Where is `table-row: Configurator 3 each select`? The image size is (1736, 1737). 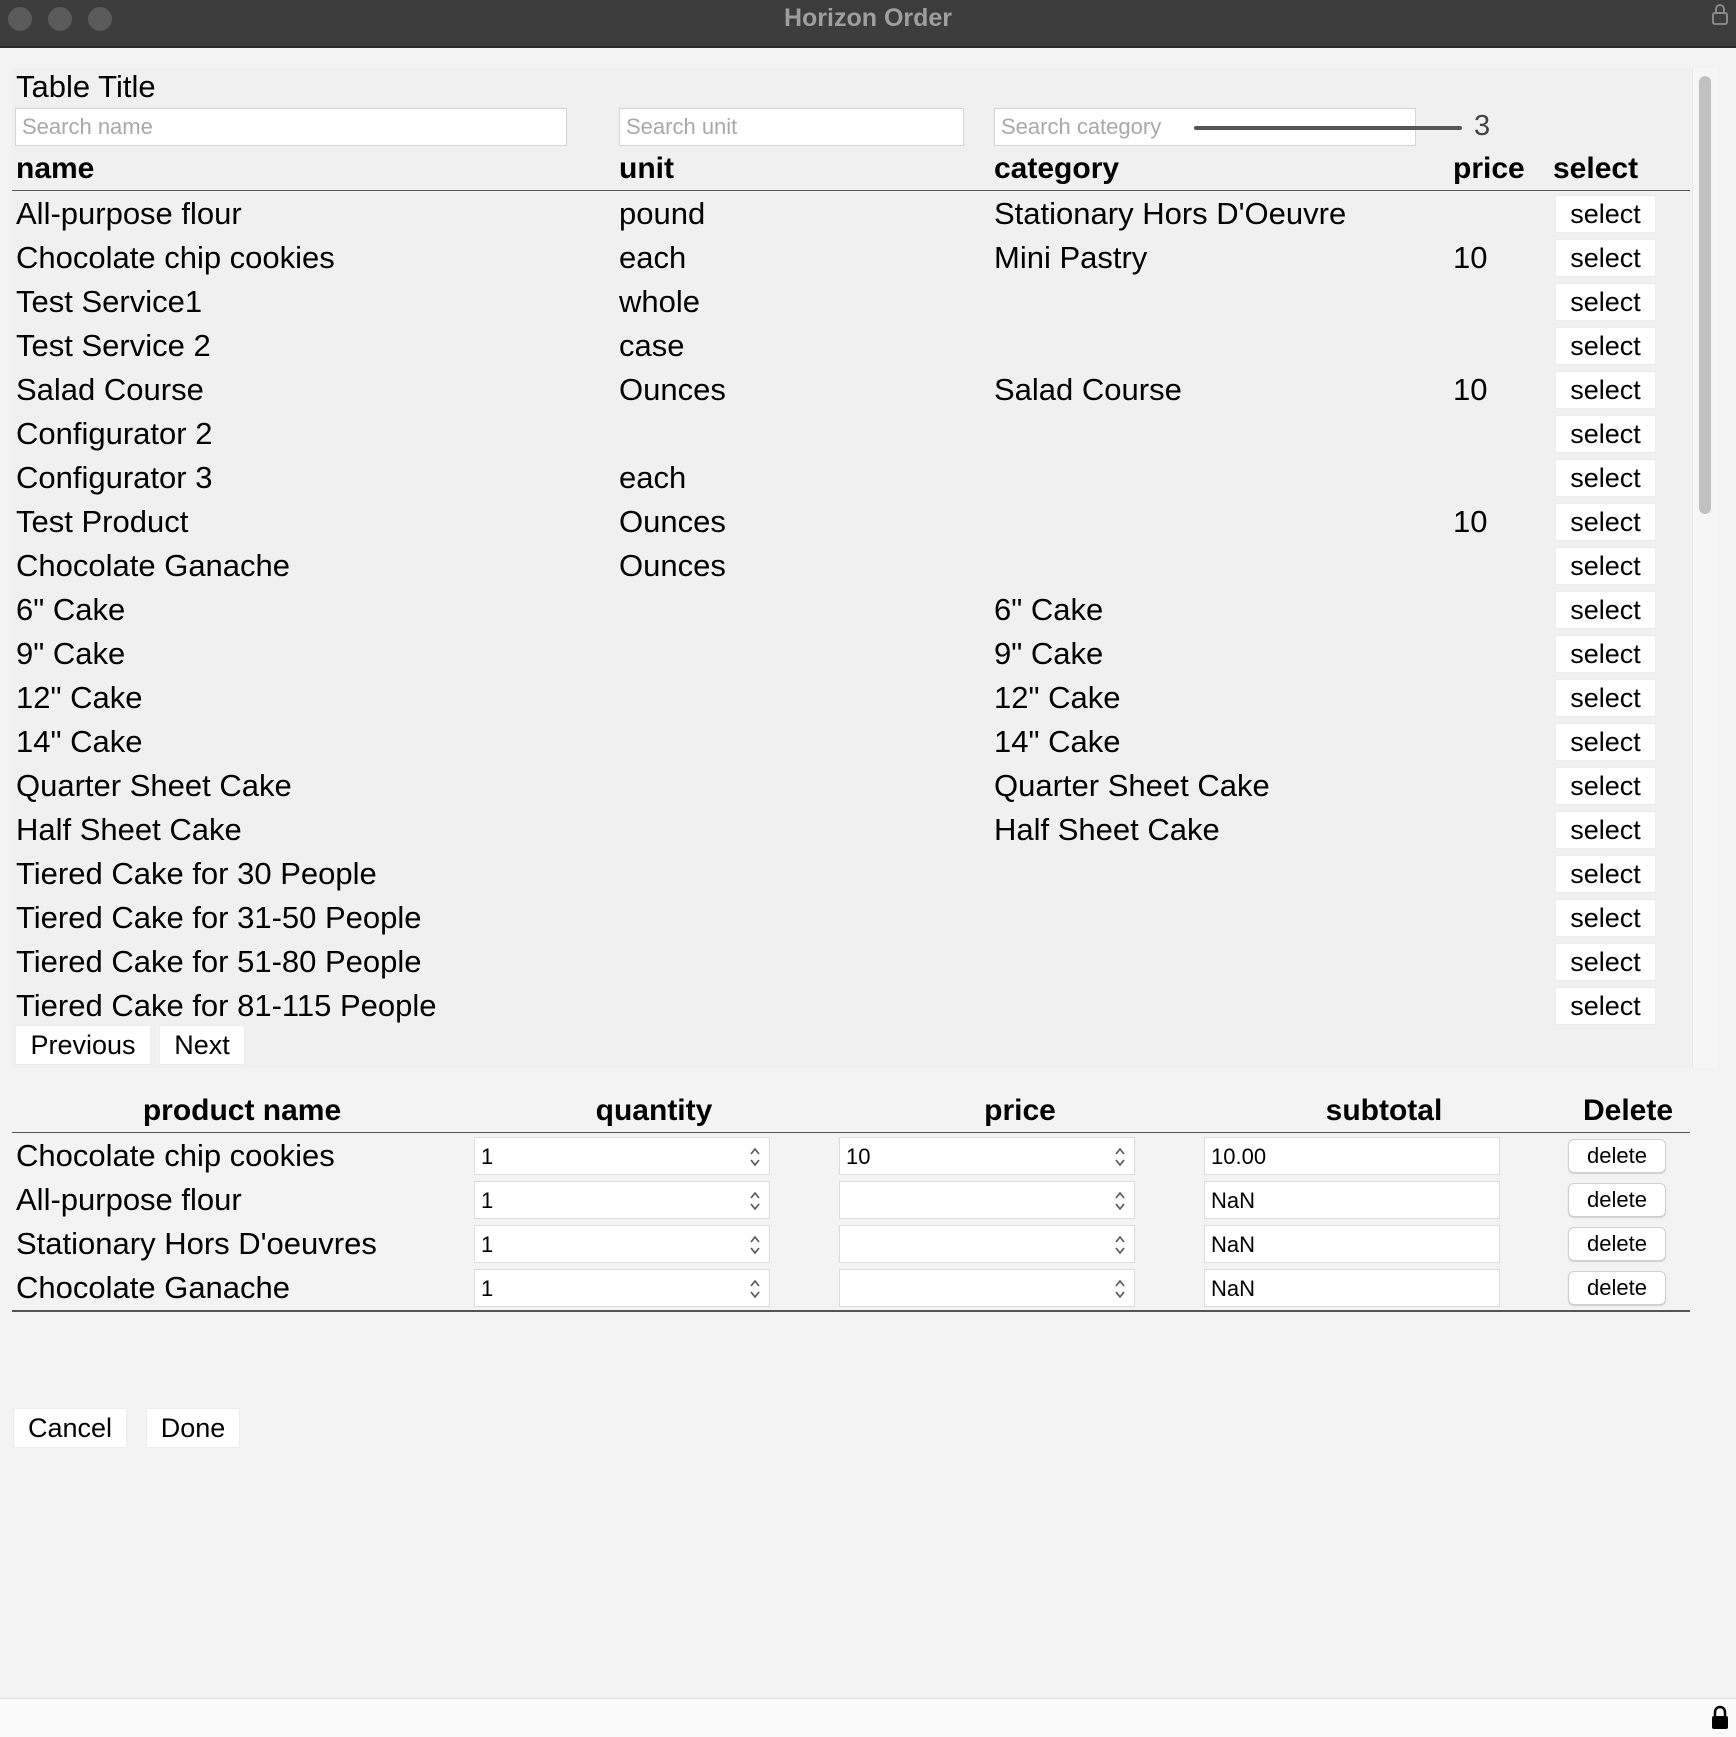
table-row: Configurator 3 each select is located at coordinates (850, 478).